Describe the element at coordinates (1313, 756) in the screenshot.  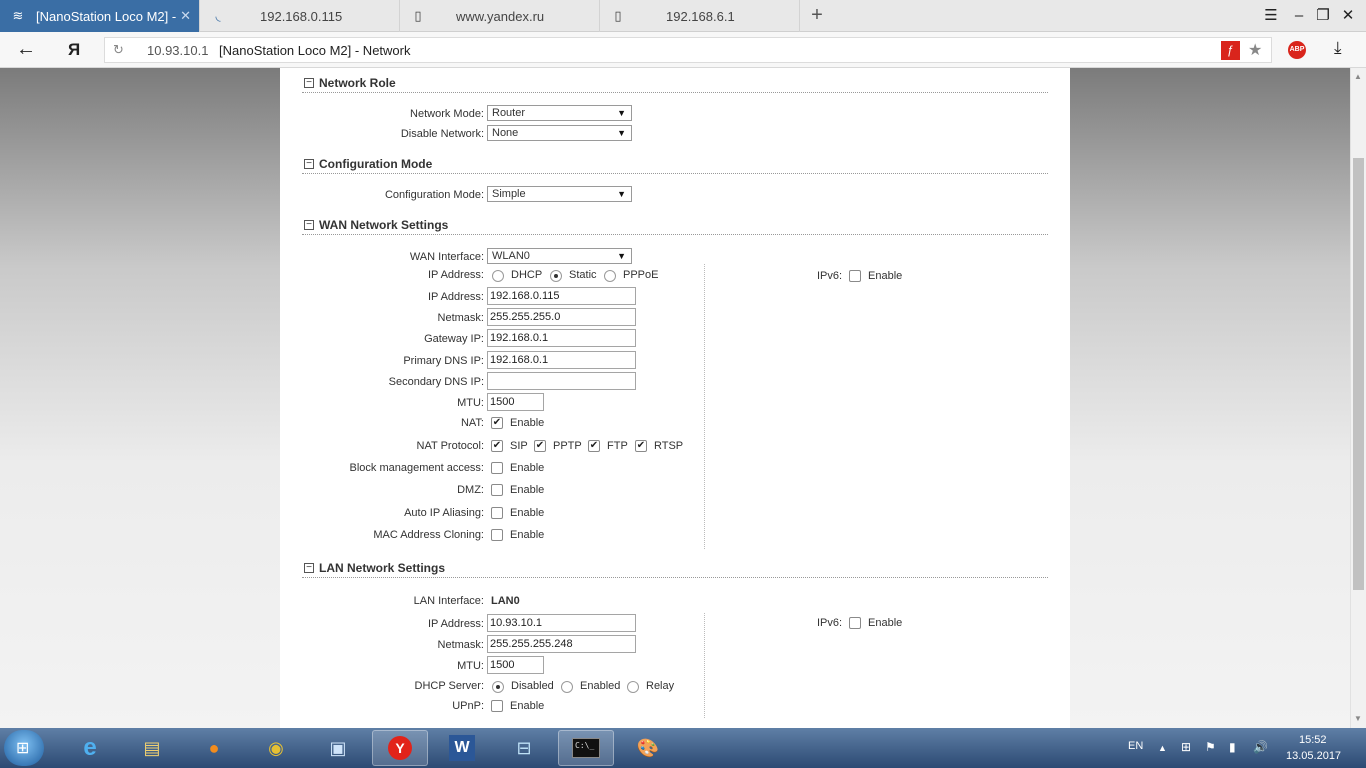
I see `clock-date: 13.05.2017` at that location.